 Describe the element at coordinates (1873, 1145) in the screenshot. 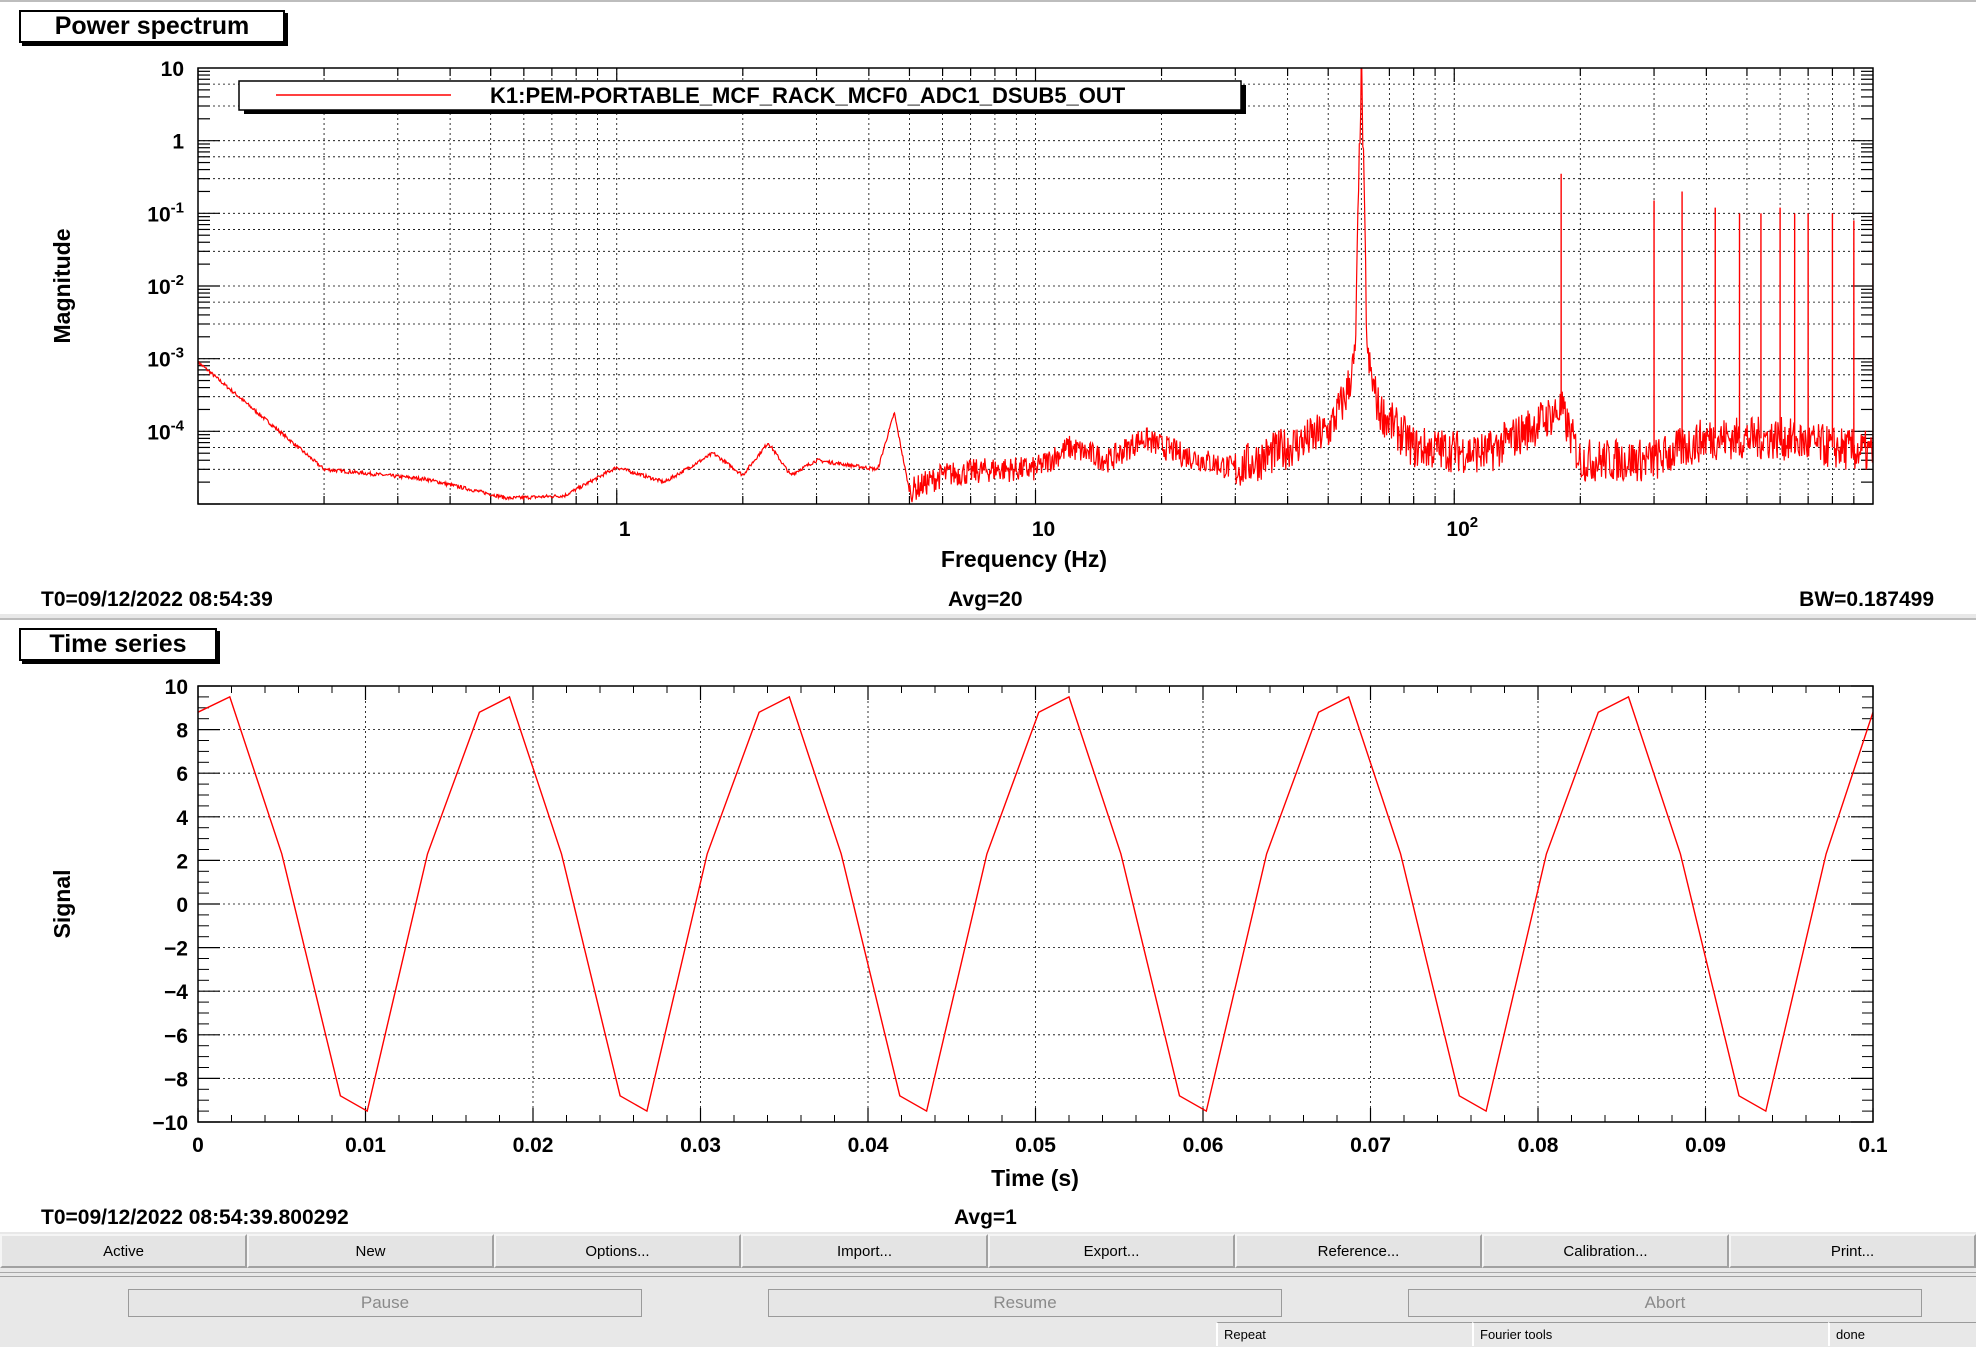

I see `time-series-x-tick-label: 0.1` at that location.